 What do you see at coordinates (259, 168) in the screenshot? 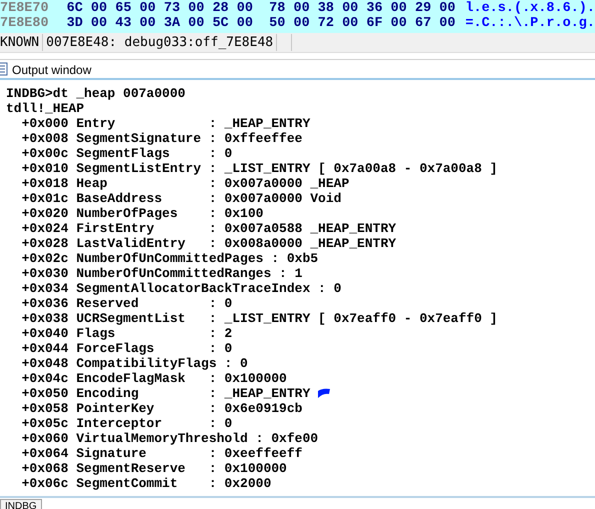
I see `output-line: +0x010 SegmentListEntry : _LIST_ENTRY [ 0x7a00a8 - 0x7a00a8 ]` at bounding box center [259, 168].